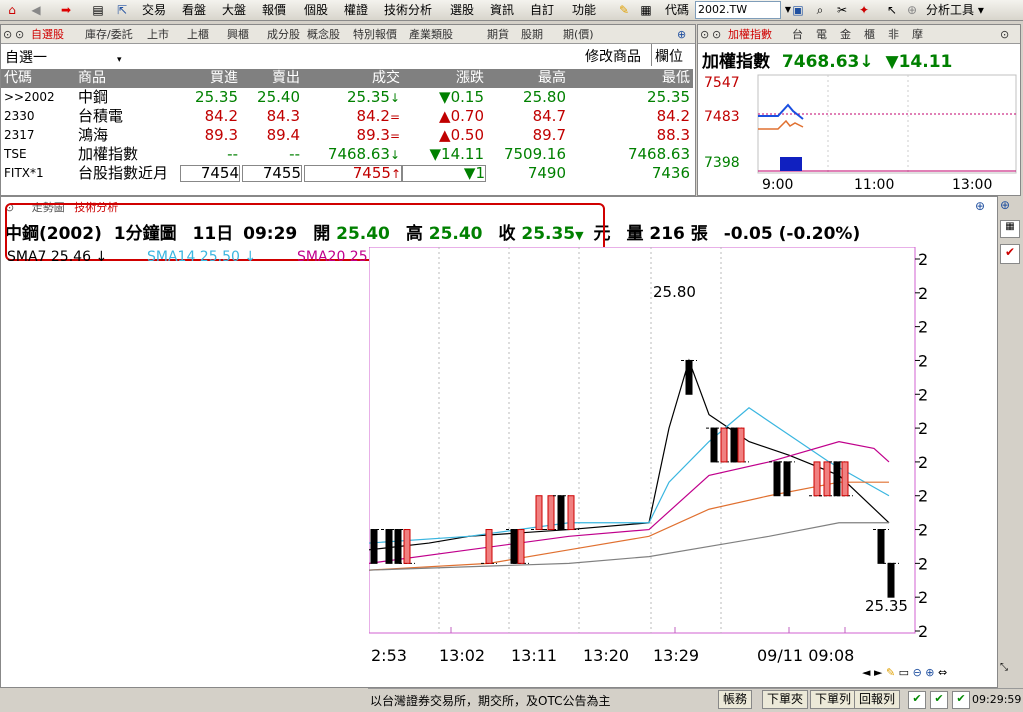 This screenshot has height=712, width=1023. I want to click on index-mini-chart: 7547 7483 7398 9:00 11:00 13:00, so click(860, 133).